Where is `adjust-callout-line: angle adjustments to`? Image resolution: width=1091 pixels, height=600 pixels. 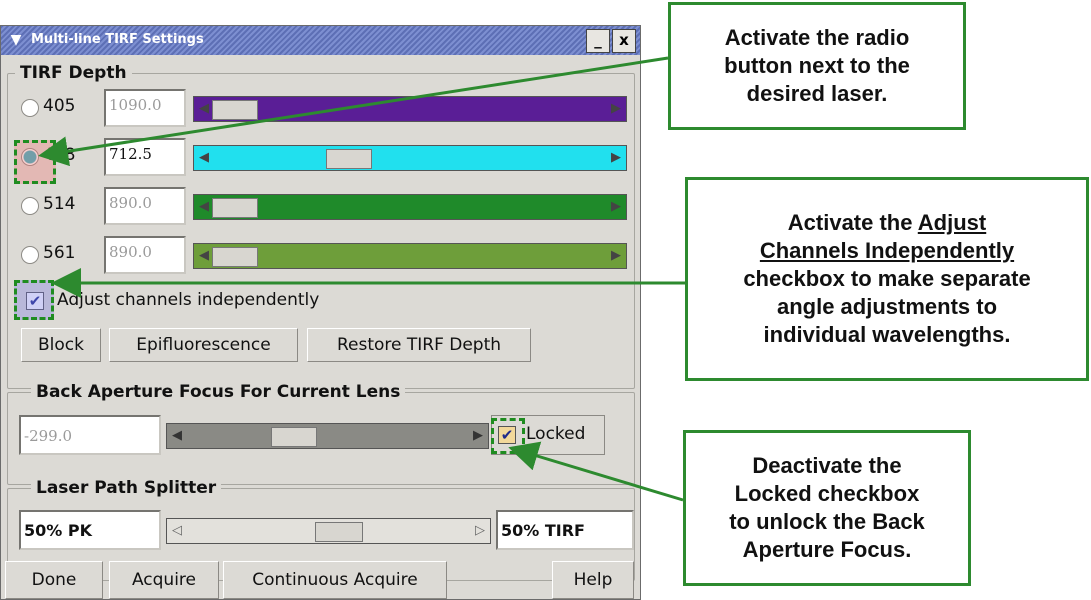 adjust-callout-line: angle adjustments to is located at coordinates (887, 306).